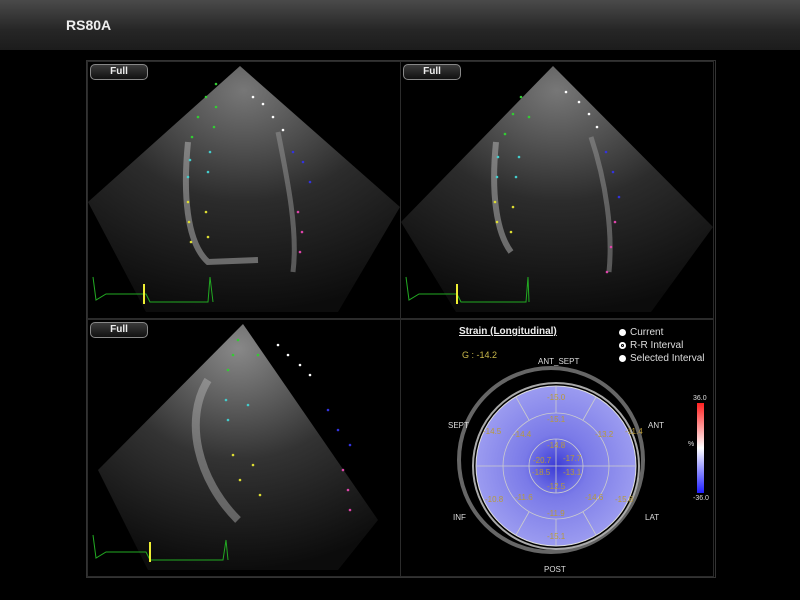  What do you see at coordinates (701, 498) in the screenshot?
I see `scale-min: -36.0` at bounding box center [701, 498].